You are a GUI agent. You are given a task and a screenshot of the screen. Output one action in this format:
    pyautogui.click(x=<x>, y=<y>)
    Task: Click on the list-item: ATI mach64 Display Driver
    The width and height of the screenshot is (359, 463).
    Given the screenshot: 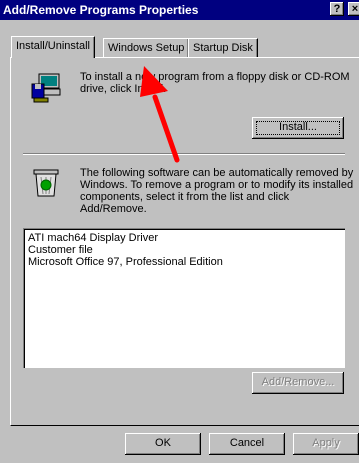 What is the action you would take?
    pyautogui.click(x=93, y=238)
    